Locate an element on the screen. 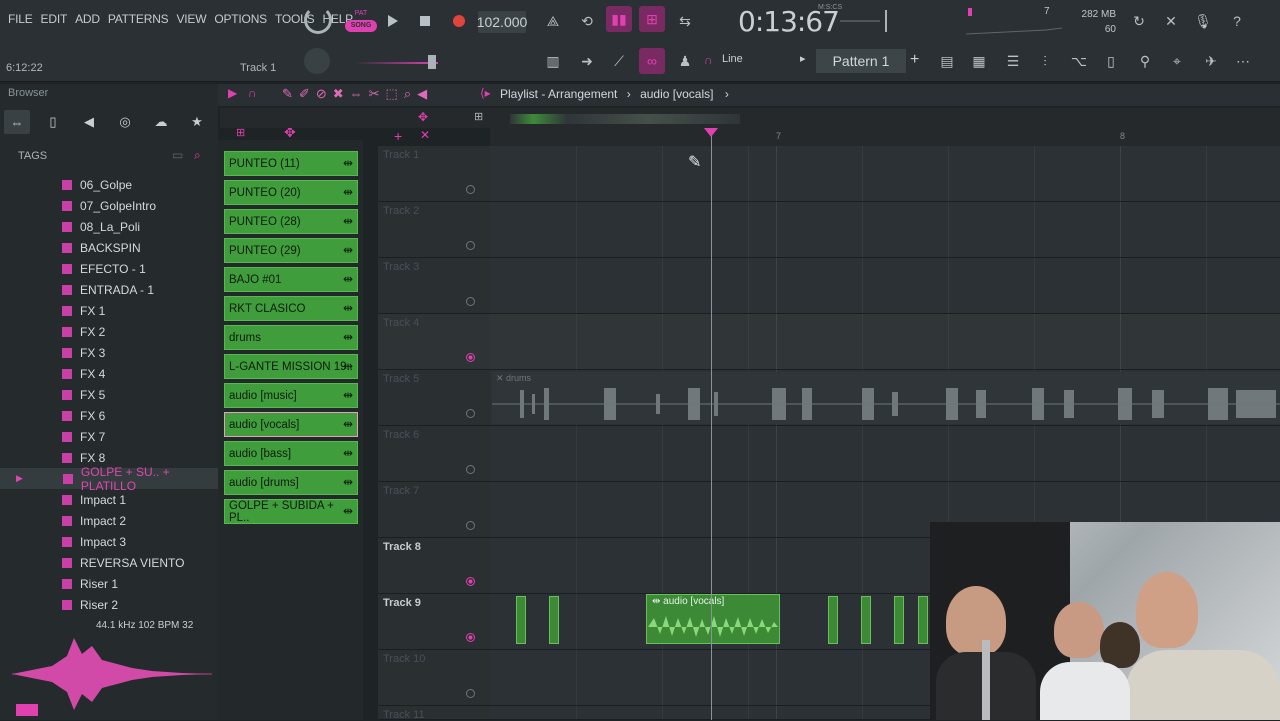  piano-roll-button: ▥ is located at coordinates (553, 61).